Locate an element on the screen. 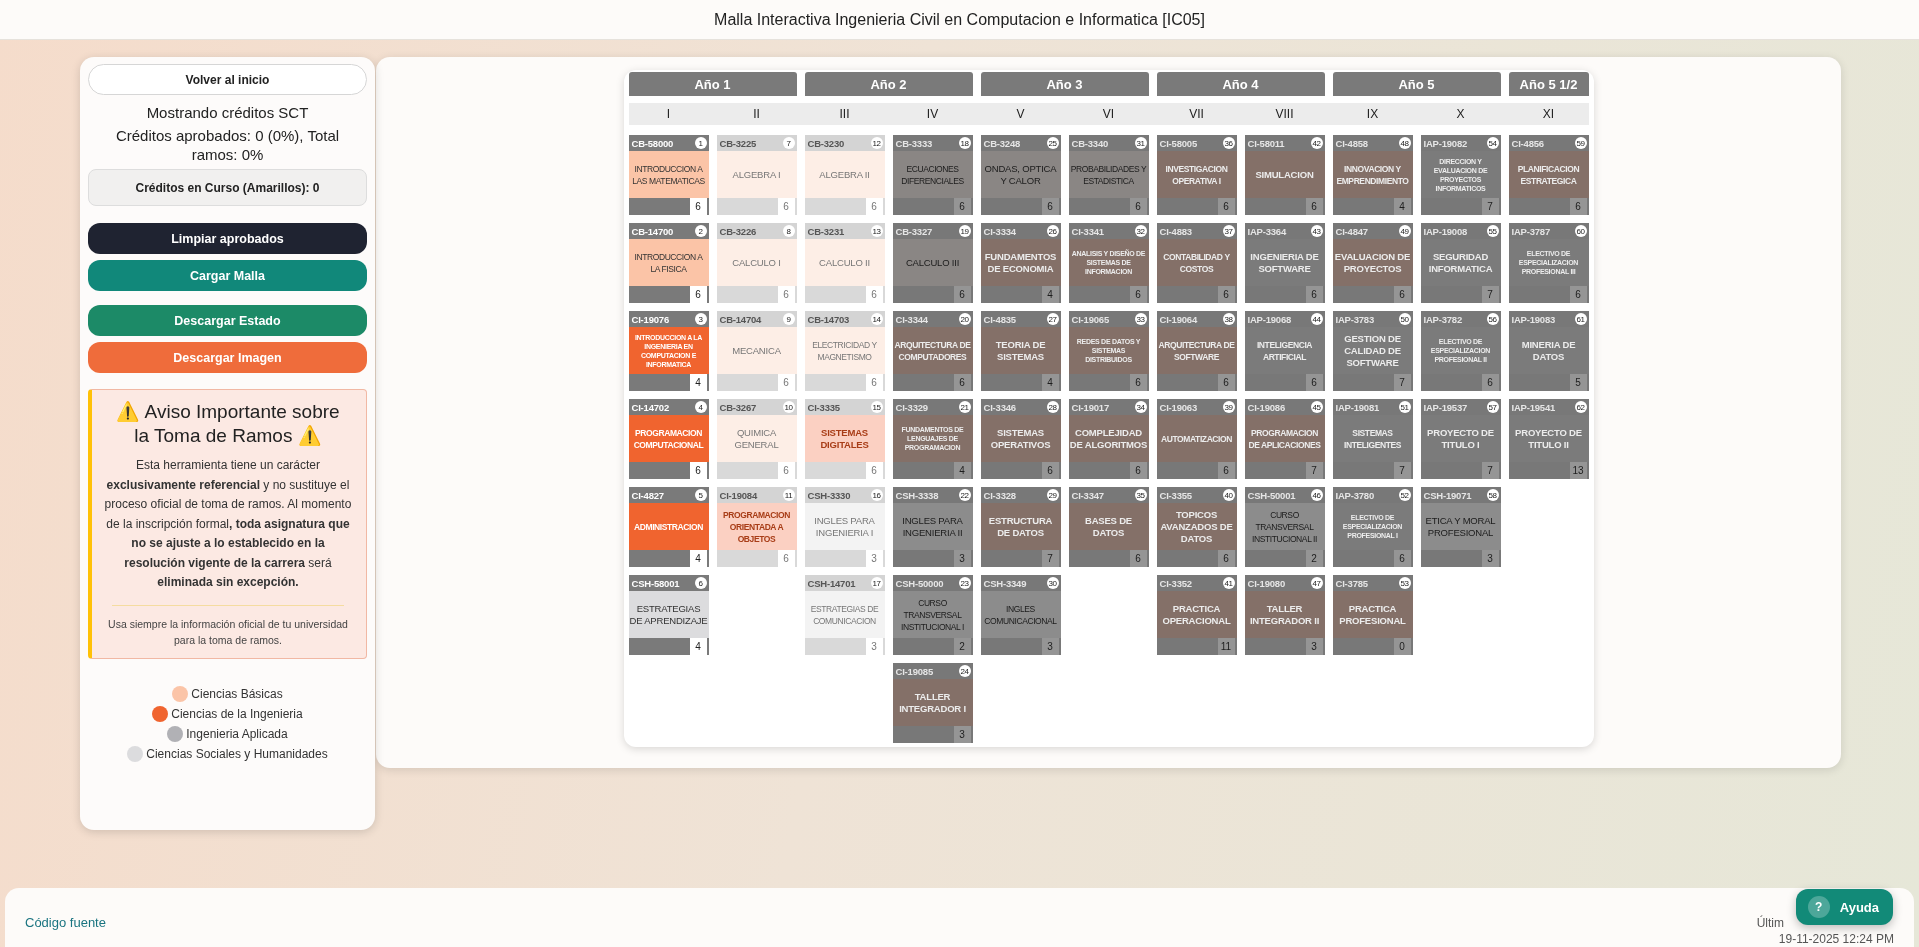  course-code: IAP-19008 is located at coordinates (1445, 231).